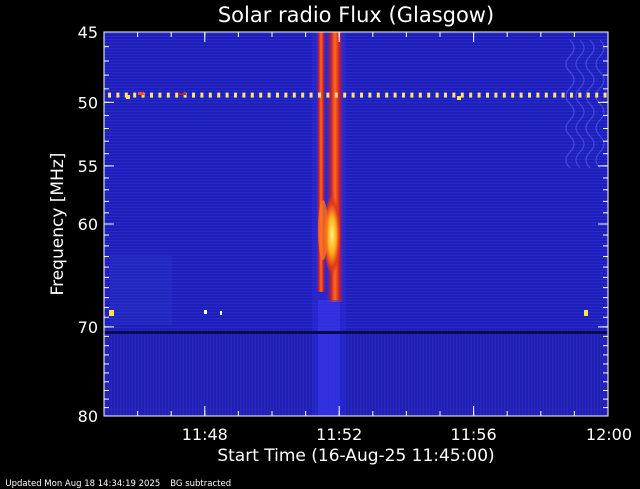 The height and width of the screenshot is (489, 640). What do you see at coordinates (474, 434) in the screenshot?
I see `x-tick-label: 11:56` at bounding box center [474, 434].